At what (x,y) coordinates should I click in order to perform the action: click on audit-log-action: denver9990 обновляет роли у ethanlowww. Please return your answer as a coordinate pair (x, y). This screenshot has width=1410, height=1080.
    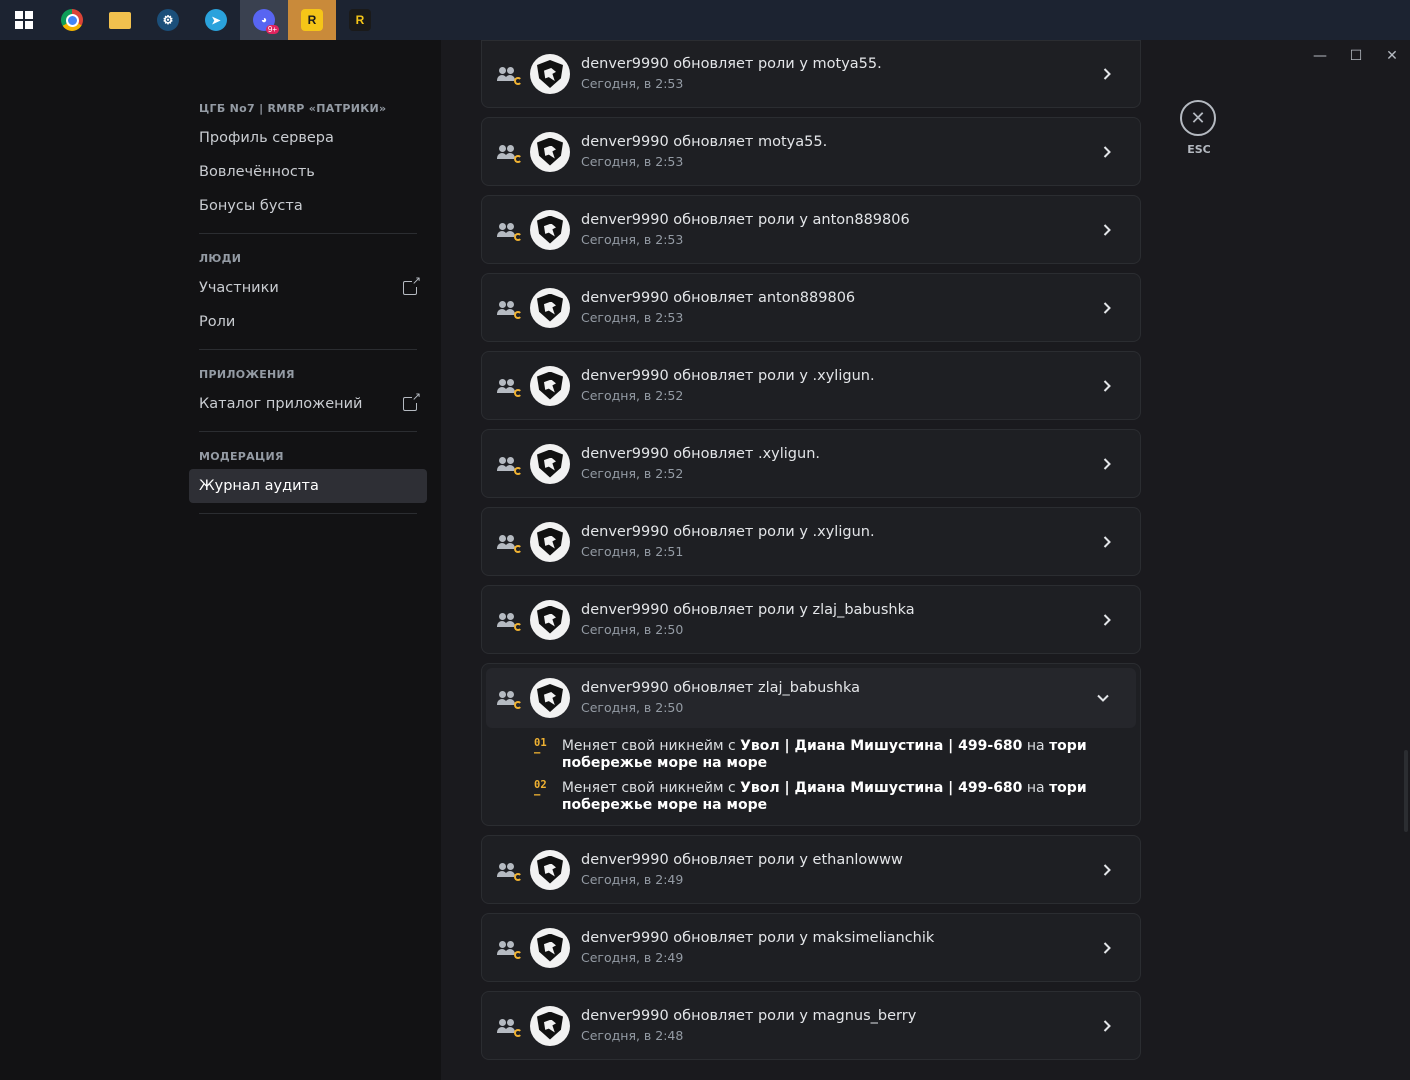
    Looking at the image, I should click on (742, 859).